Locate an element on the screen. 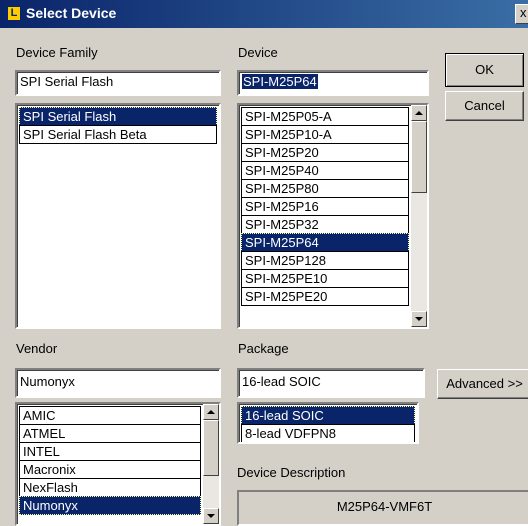 This screenshot has height=526, width=528. package-items: 16-lead SOIC 8-lead VDFPN8 is located at coordinates (328, 423).